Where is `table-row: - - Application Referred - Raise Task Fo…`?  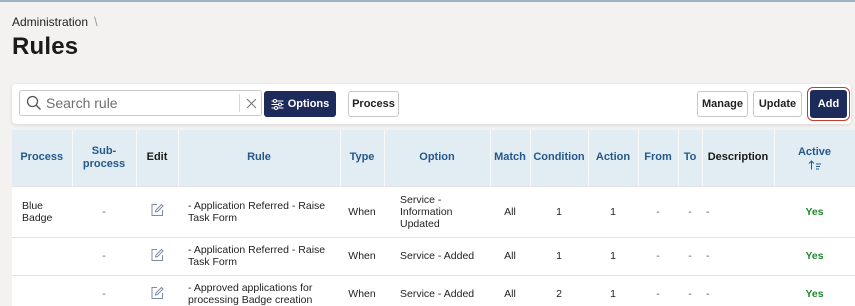 table-row: - - Application Referred - Raise Task Fo… is located at coordinates (433, 255).